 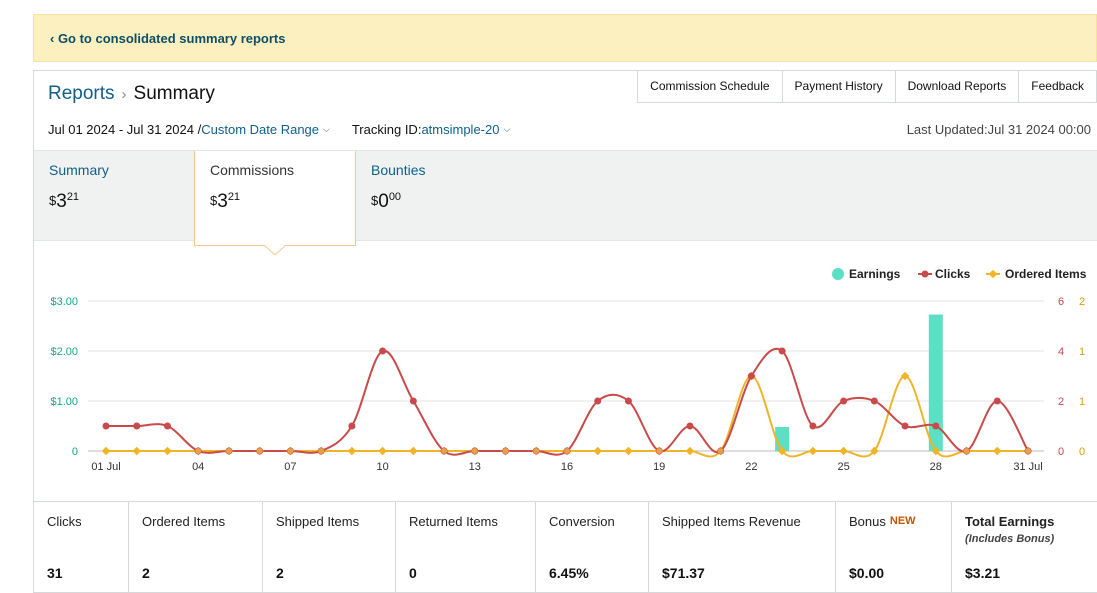 I want to click on payment-history-tab: Payment History, so click(x=839, y=86).